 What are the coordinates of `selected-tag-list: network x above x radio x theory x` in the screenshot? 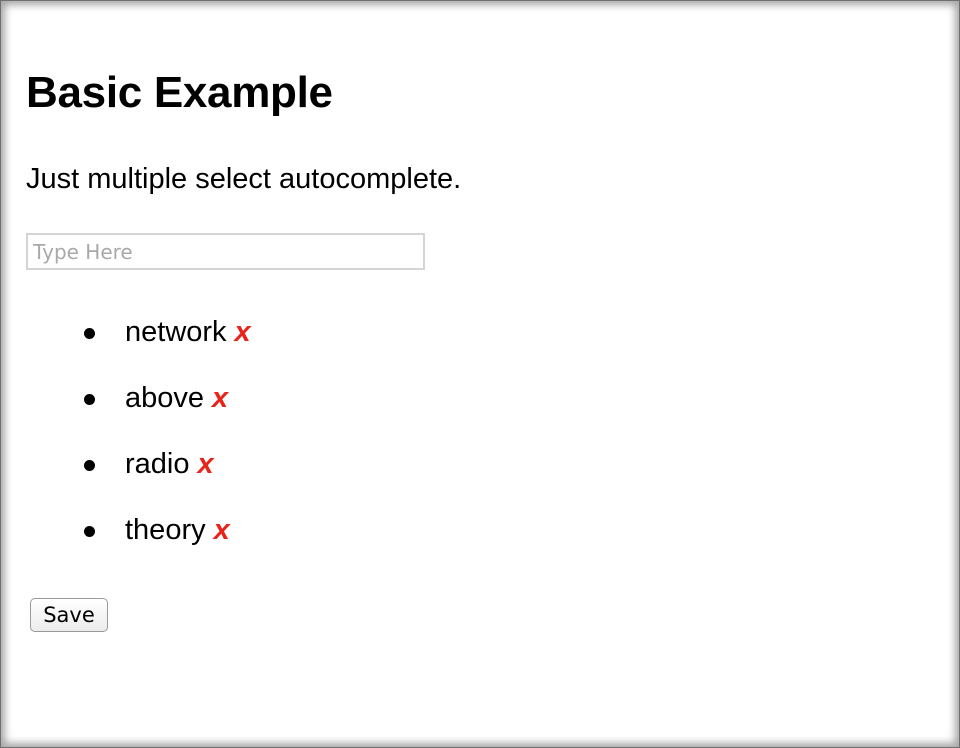 It's located at (138, 431).